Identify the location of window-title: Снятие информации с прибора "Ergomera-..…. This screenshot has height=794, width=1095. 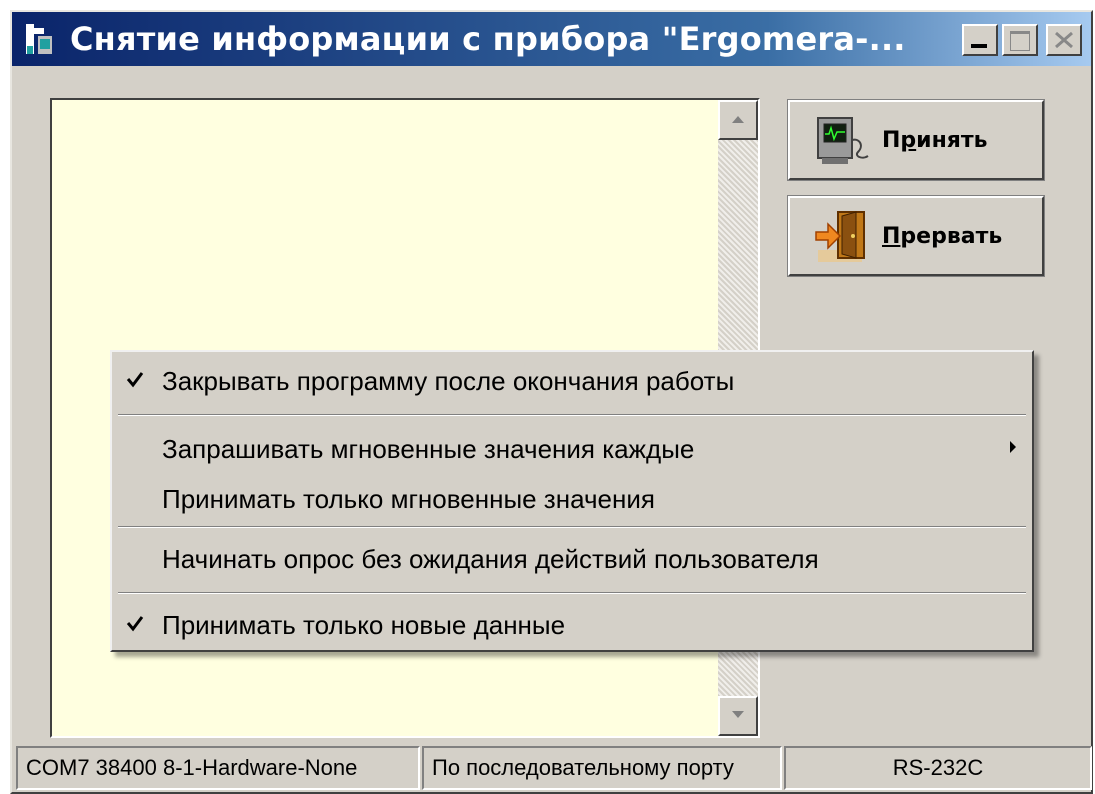
(488, 39).